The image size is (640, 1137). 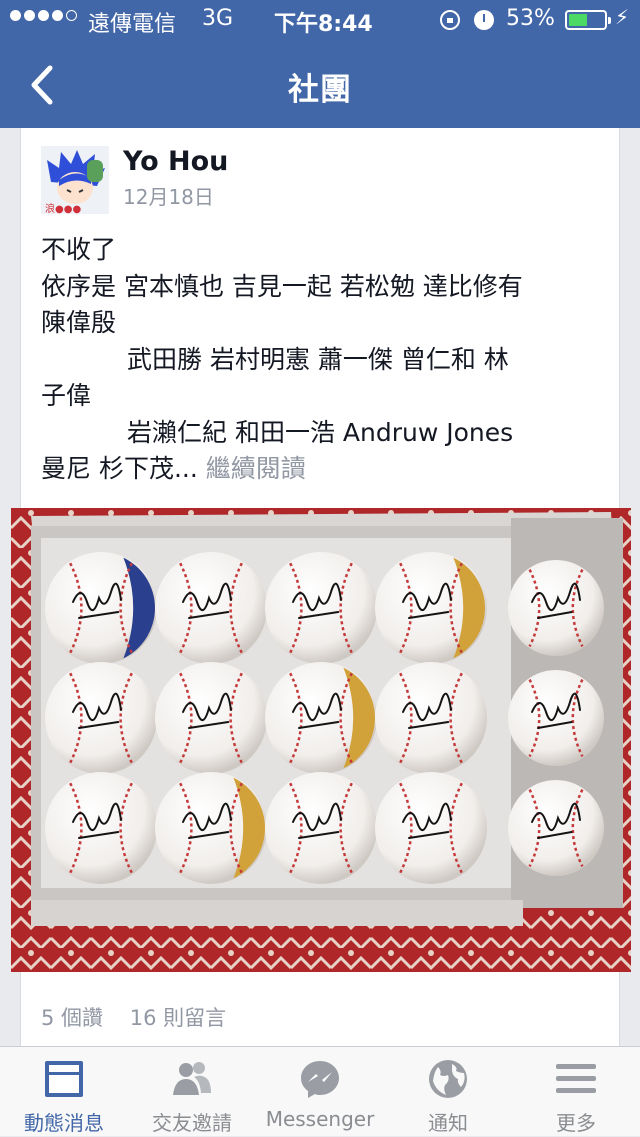 What do you see at coordinates (178, 1018) in the screenshot?
I see `comments-count: 16 則留言` at bounding box center [178, 1018].